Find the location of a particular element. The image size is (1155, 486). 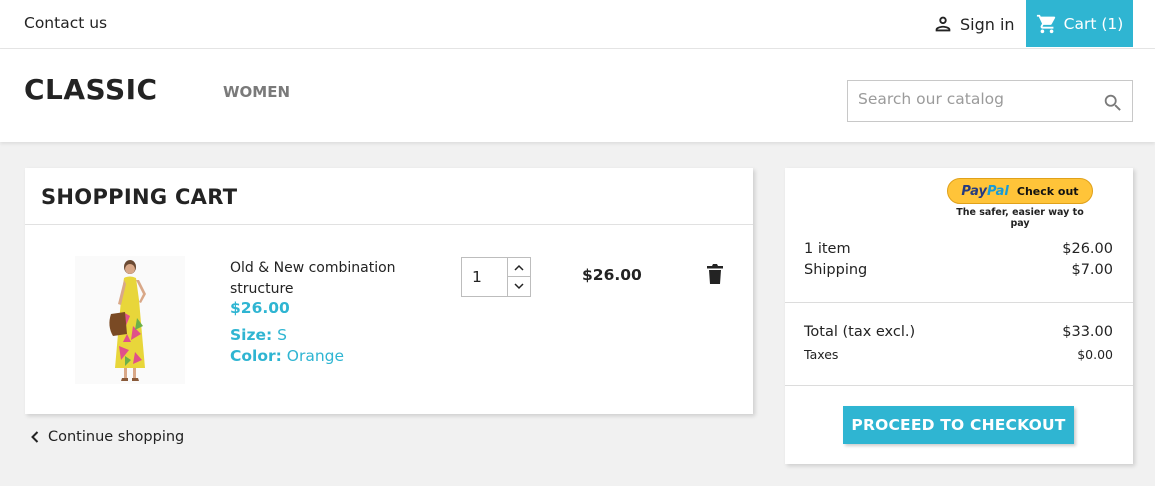

trash-icon is located at coordinates (715, 274).